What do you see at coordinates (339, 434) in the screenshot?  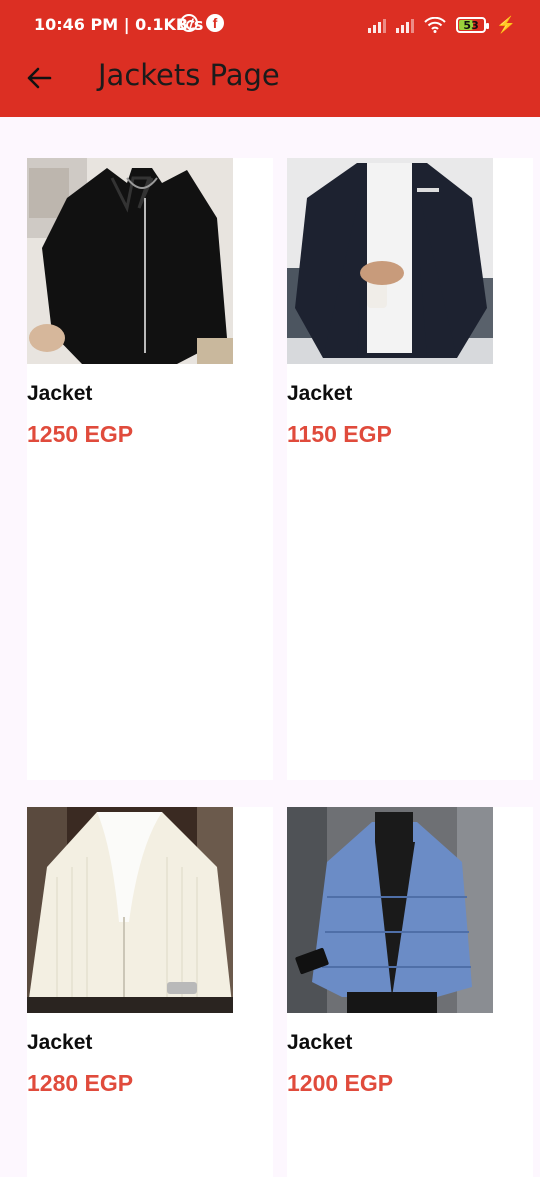 I see `product-price: 1150 EGP` at bounding box center [339, 434].